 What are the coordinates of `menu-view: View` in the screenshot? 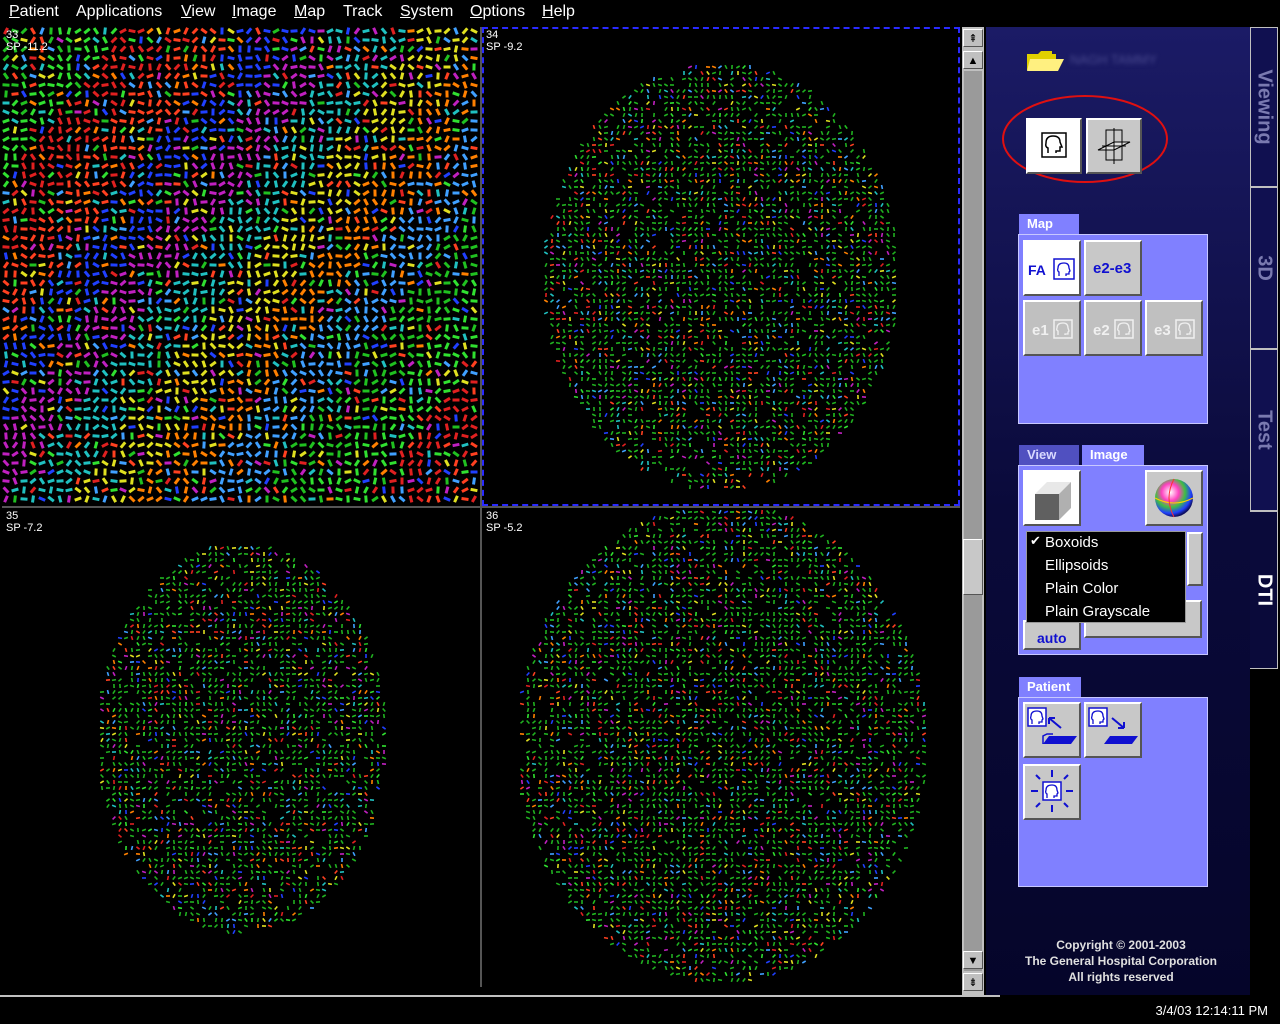 It's located at (198, 12).